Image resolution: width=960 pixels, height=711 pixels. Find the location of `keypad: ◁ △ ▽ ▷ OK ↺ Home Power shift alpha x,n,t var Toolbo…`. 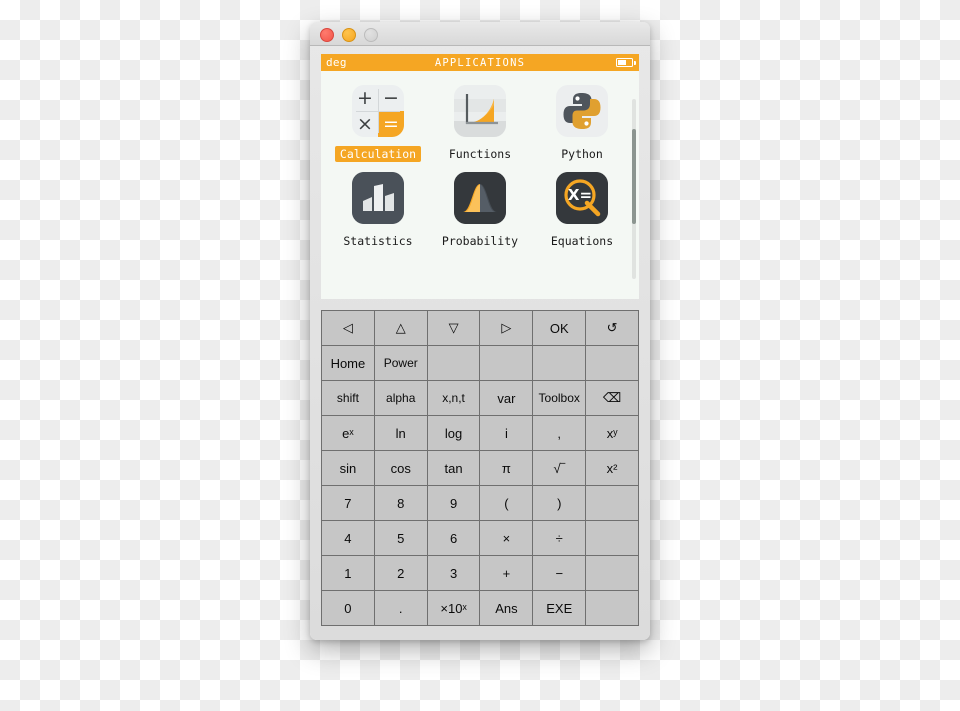

keypad: ◁ △ ▽ ▷ OK ↺ Home Power shift alpha x,n,t var Toolbo… is located at coordinates (480, 468).